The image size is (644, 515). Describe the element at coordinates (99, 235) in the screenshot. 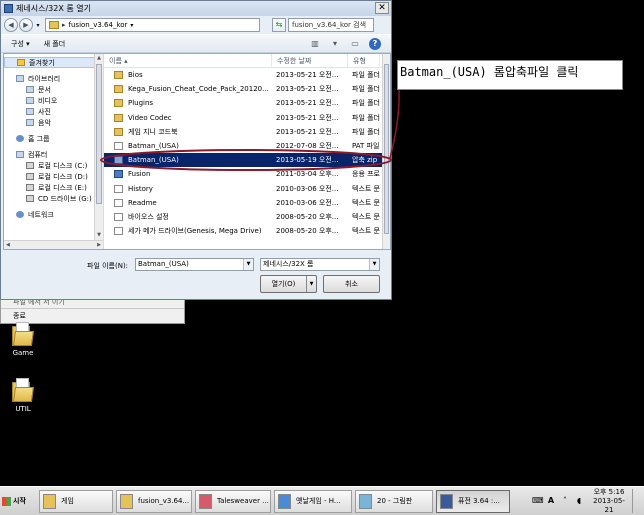

I see `scroll-down-icon: ▼` at that location.